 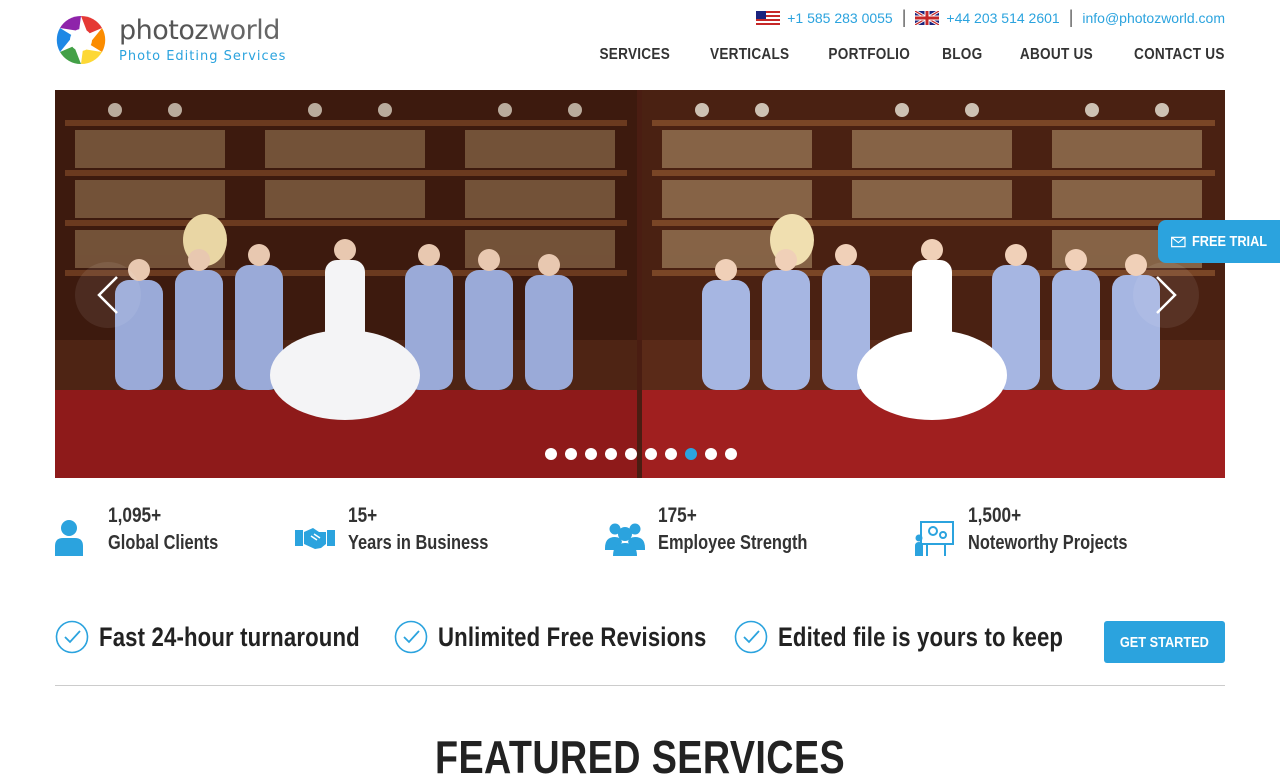 I want to click on feature-item: Fast 24-hour turnaround, so click(x=236, y=637).